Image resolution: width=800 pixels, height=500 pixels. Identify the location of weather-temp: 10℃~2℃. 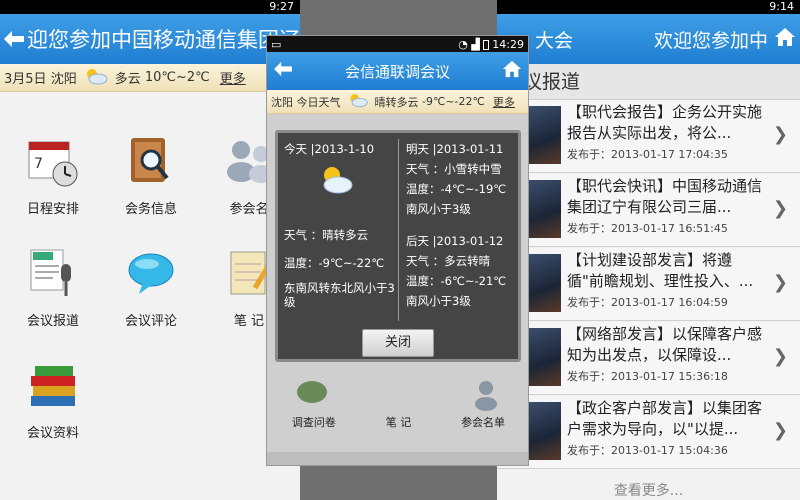
(177, 77).